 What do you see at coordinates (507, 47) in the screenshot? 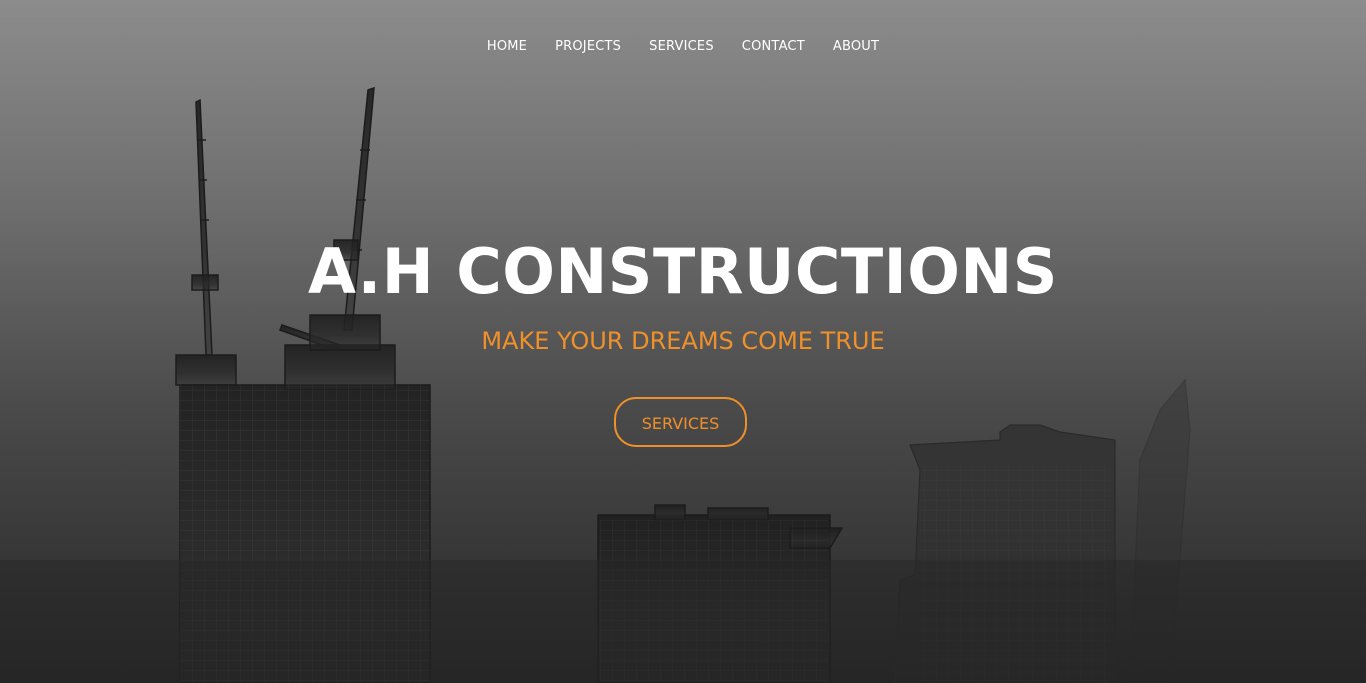
I see `nav-link-home: HOME` at bounding box center [507, 47].